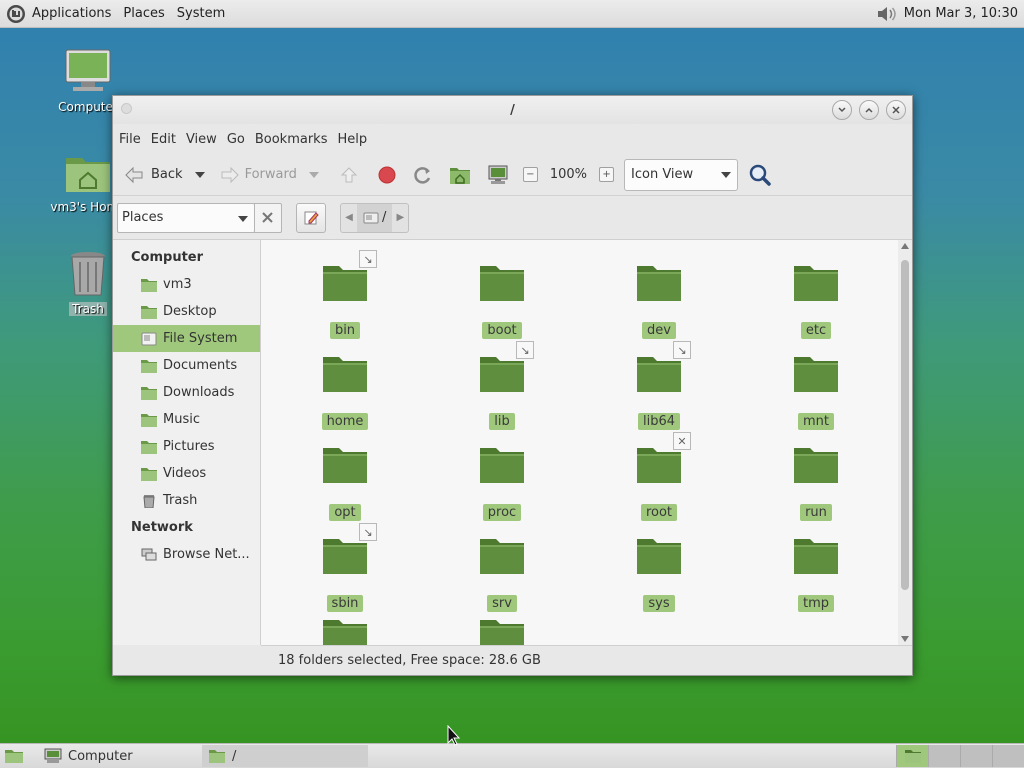 The height and width of the screenshot is (768, 1024). What do you see at coordinates (887, 14) in the screenshot?
I see `volume-icon` at bounding box center [887, 14].